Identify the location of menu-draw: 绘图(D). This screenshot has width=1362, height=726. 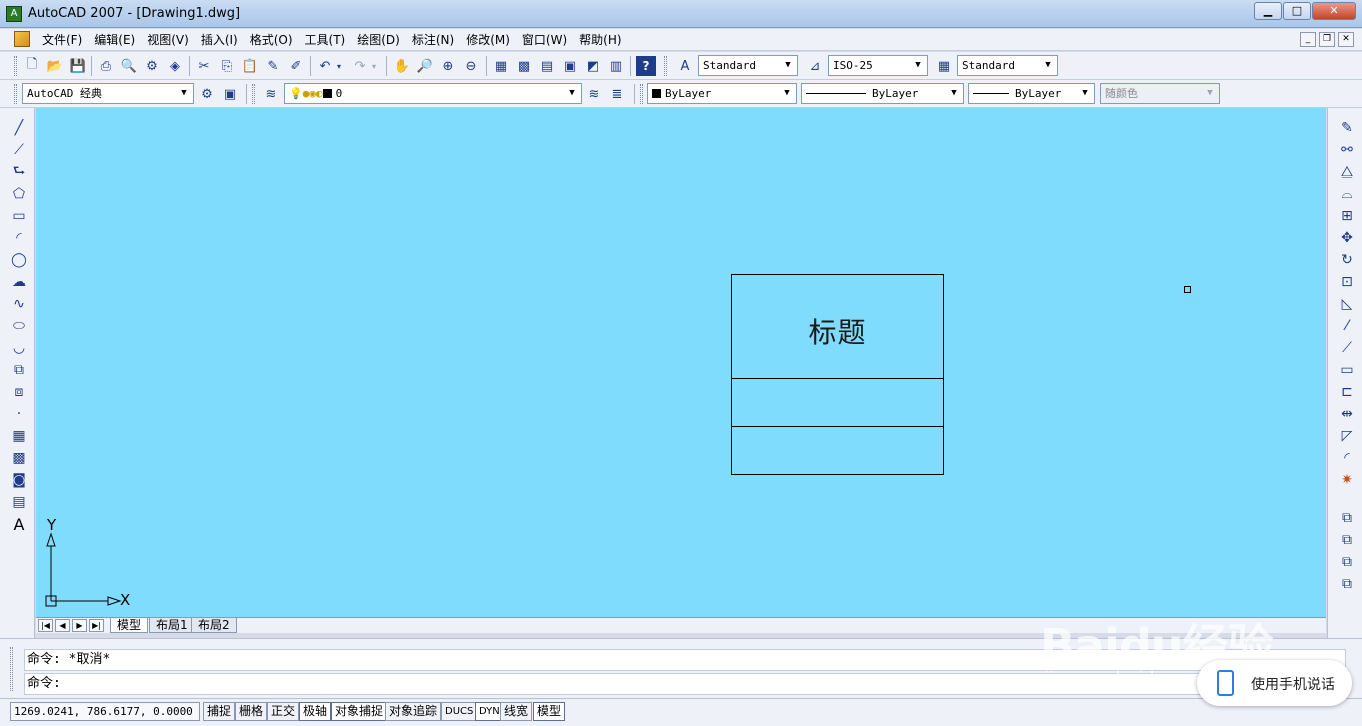
(378, 40).